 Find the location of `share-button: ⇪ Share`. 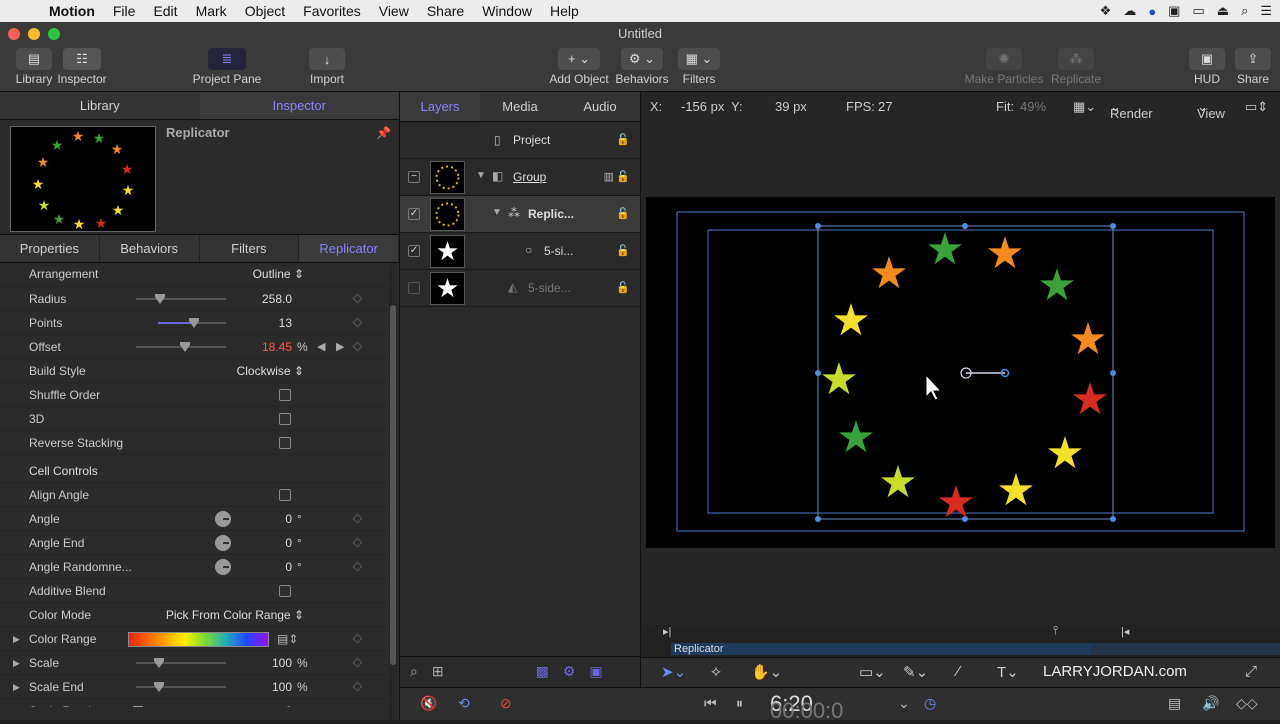

share-button: ⇪ Share is located at coordinates (1253, 67).